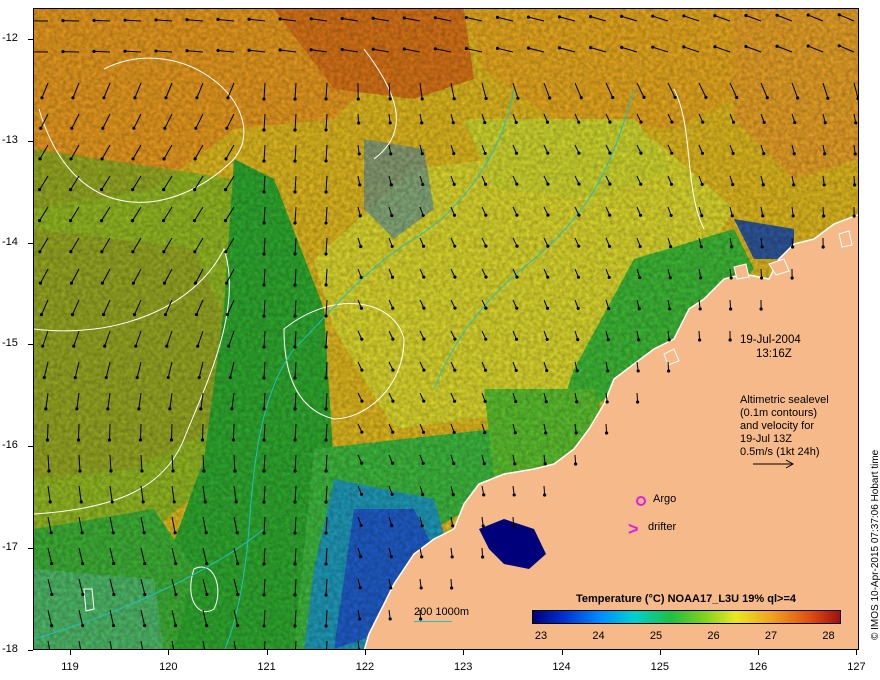 The width and height of the screenshot is (880, 680). I want to click on argo-label: Argo, so click(665, 499).